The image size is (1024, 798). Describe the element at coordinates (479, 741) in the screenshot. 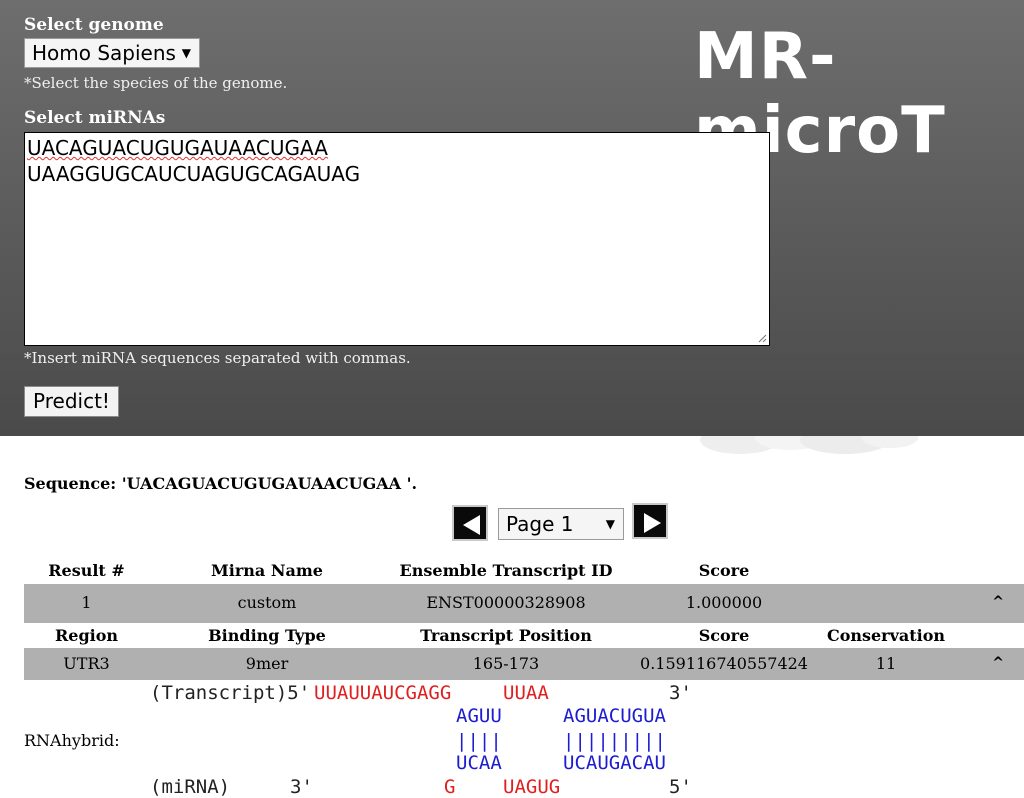

I see `bonds-1: ||||` at that location.